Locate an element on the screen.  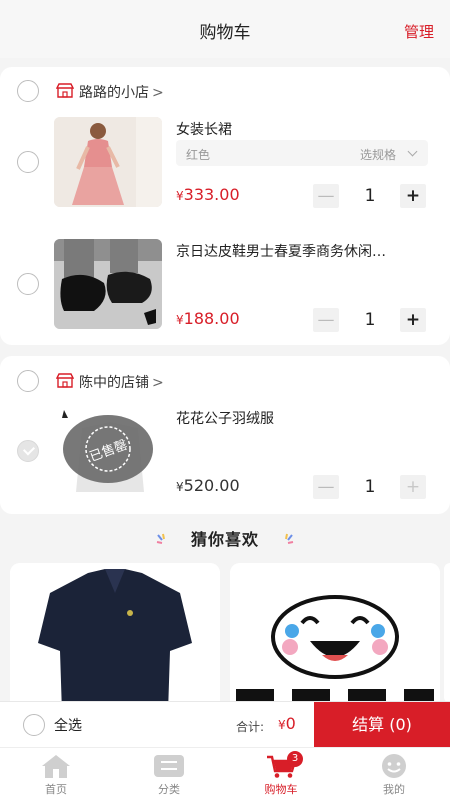
recommend-title: 猜你喜欢 is located at coordinates (224, 539).